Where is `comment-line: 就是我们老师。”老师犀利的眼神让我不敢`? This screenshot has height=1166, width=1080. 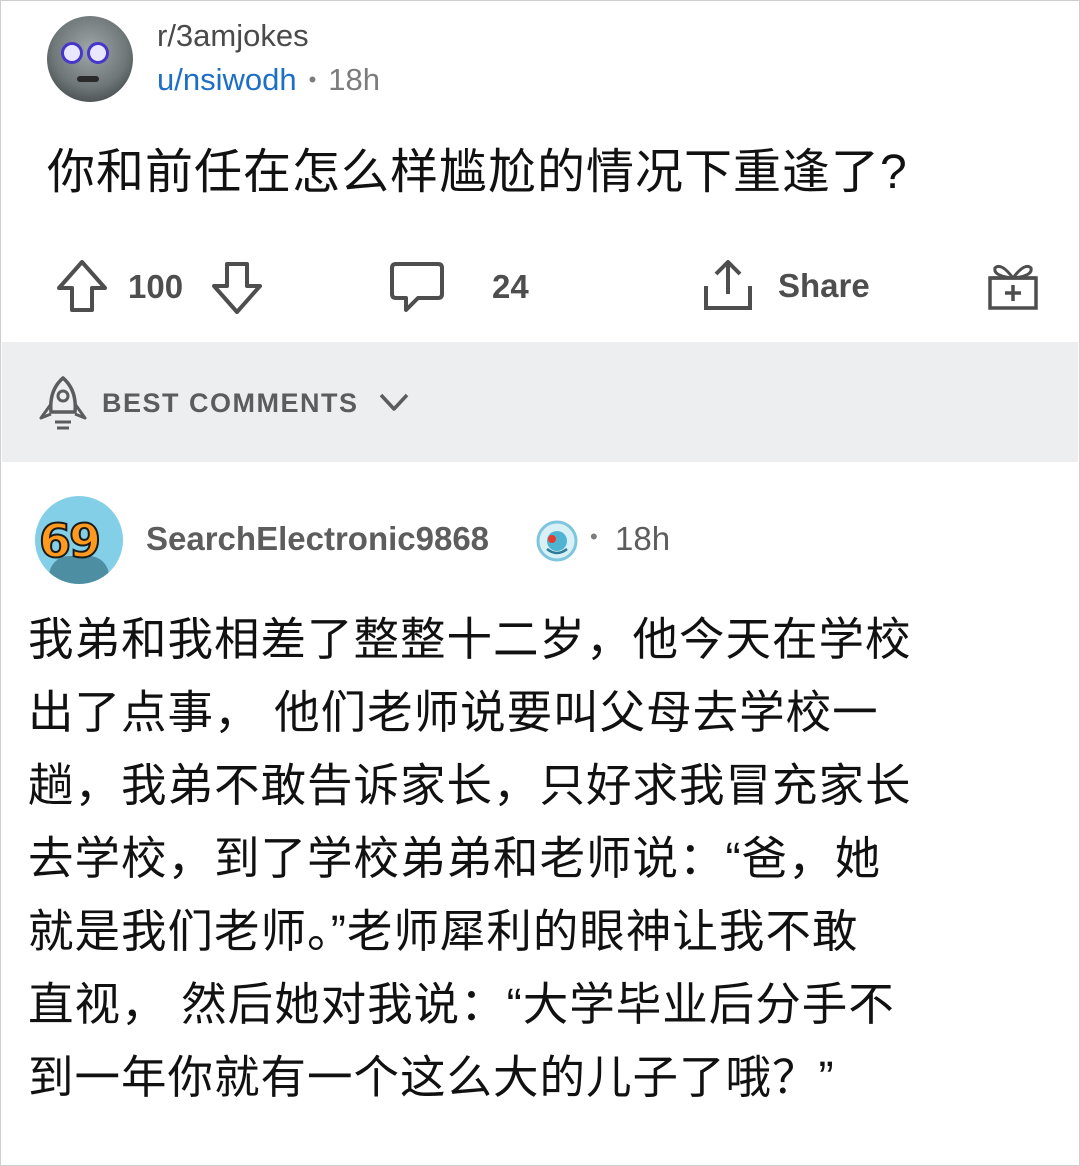 comment-line: 就是我们老师。”老师犀利的眼神让我不敢 is located at coordinates (443, 931).